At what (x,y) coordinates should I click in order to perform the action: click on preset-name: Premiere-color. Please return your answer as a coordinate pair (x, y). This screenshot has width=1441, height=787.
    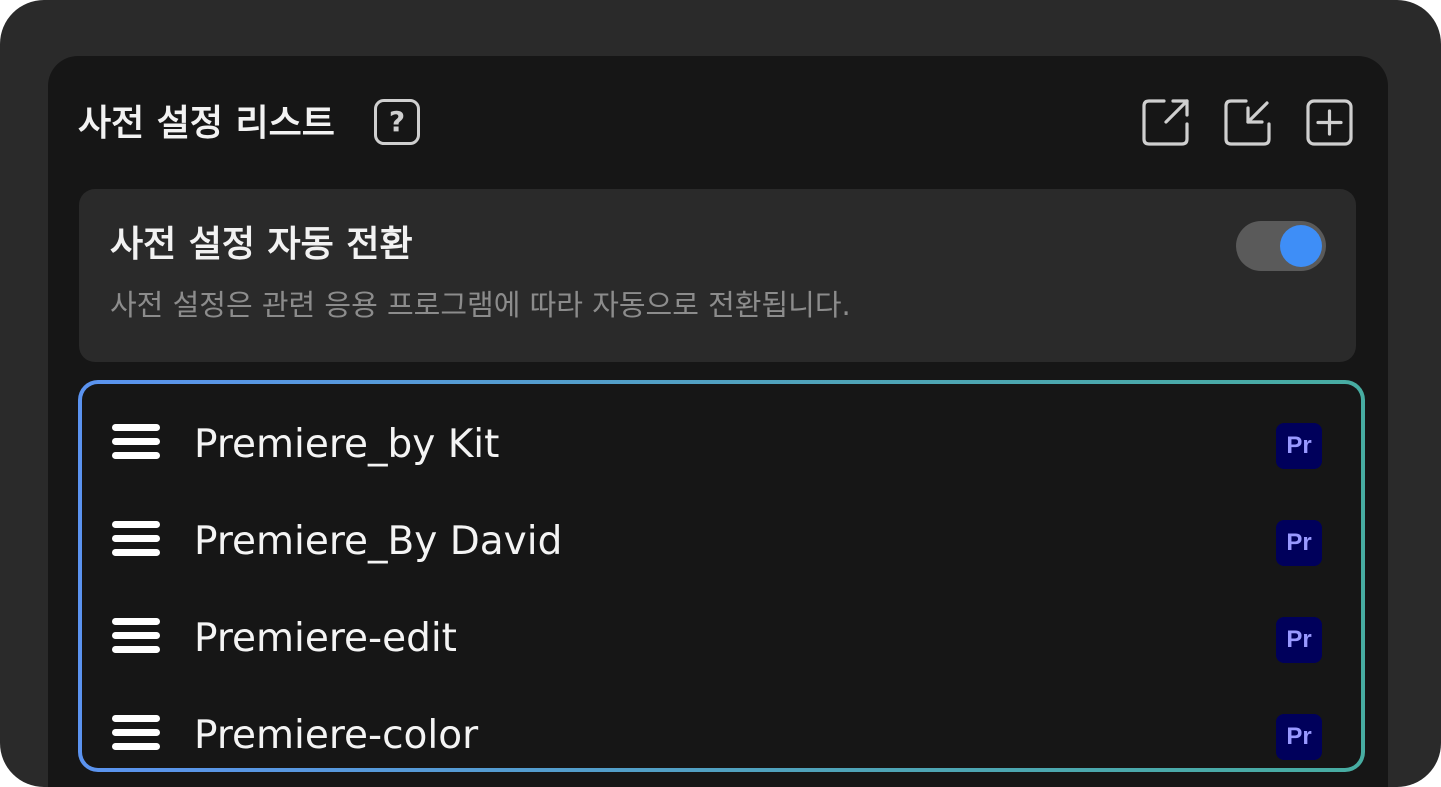
    Looking at the image, I should click on (336, 735).